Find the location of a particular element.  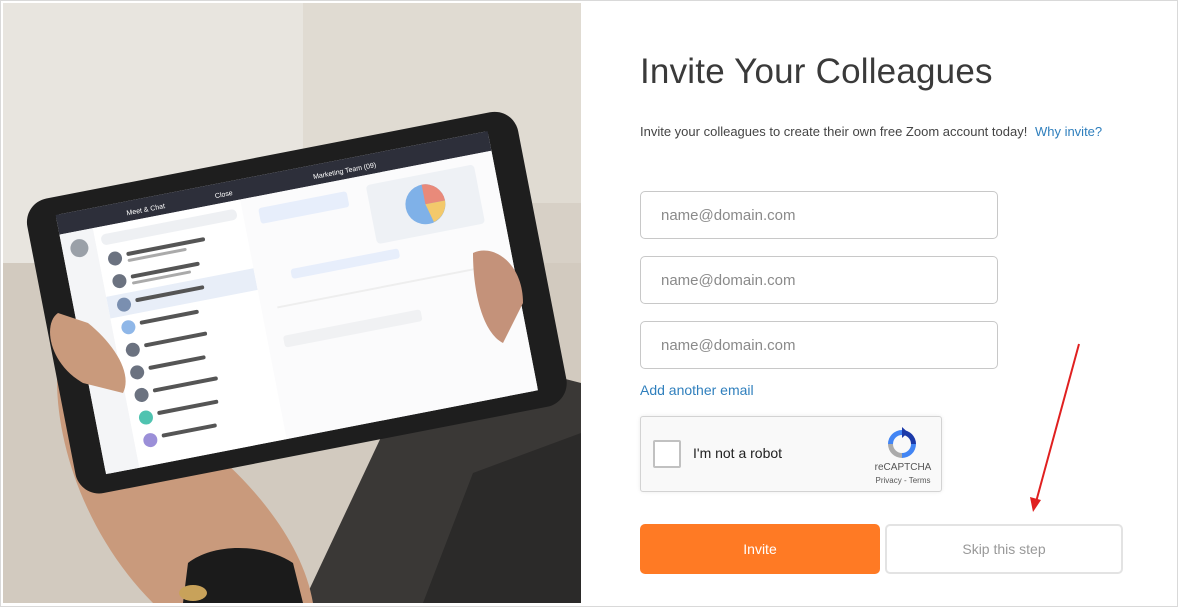

recaptcha-brand: reCAPTCHA is located at coordinates (903, 467).